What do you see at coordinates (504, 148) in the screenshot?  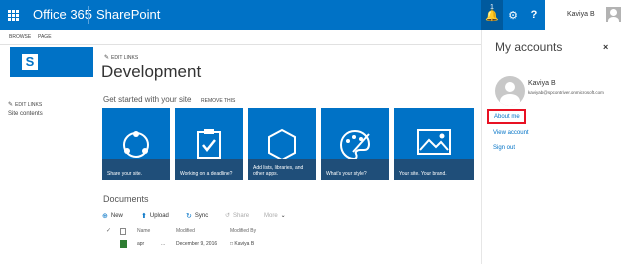 I see `sign-out-link: Sign out` at bounding box center [504, 148].